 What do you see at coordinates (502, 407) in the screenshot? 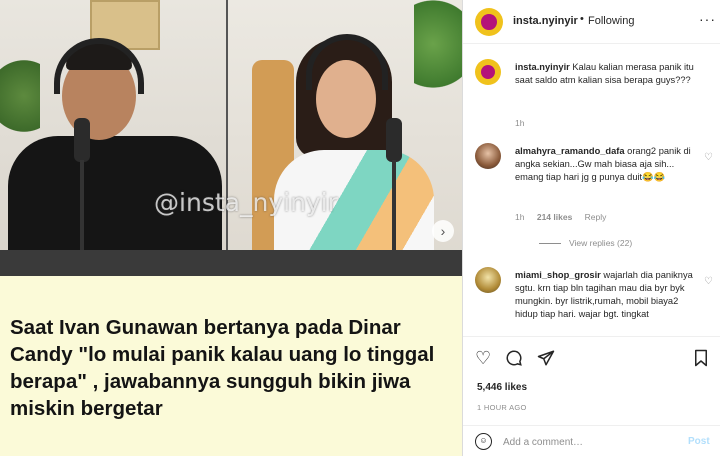
I see `post-time: 1 HOUR AGO` at bounding box center [502, 407].